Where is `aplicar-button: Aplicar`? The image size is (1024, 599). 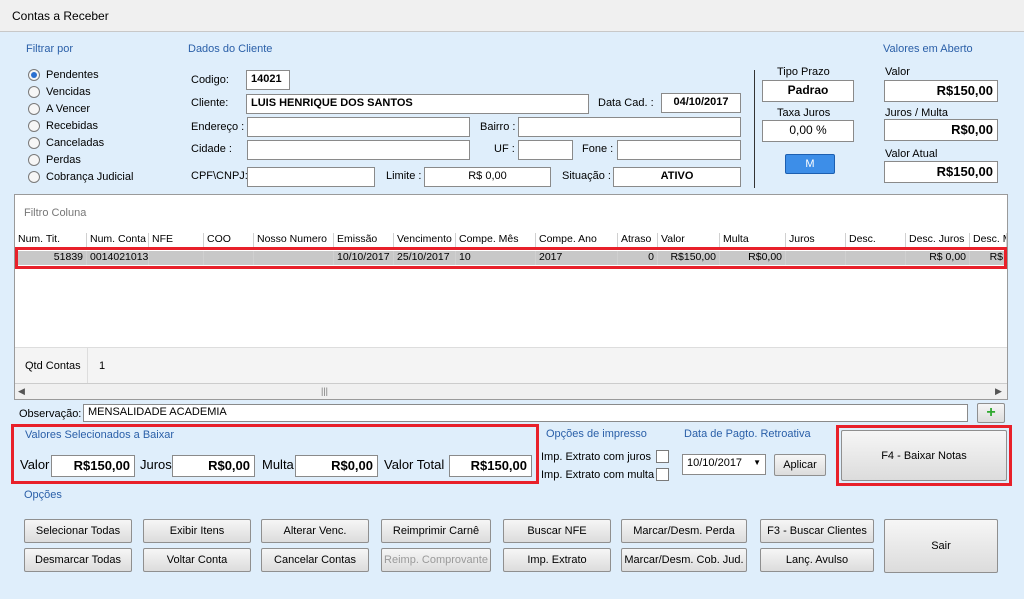 aplicar-button: Aplicar is located at coordinates (800, 465).